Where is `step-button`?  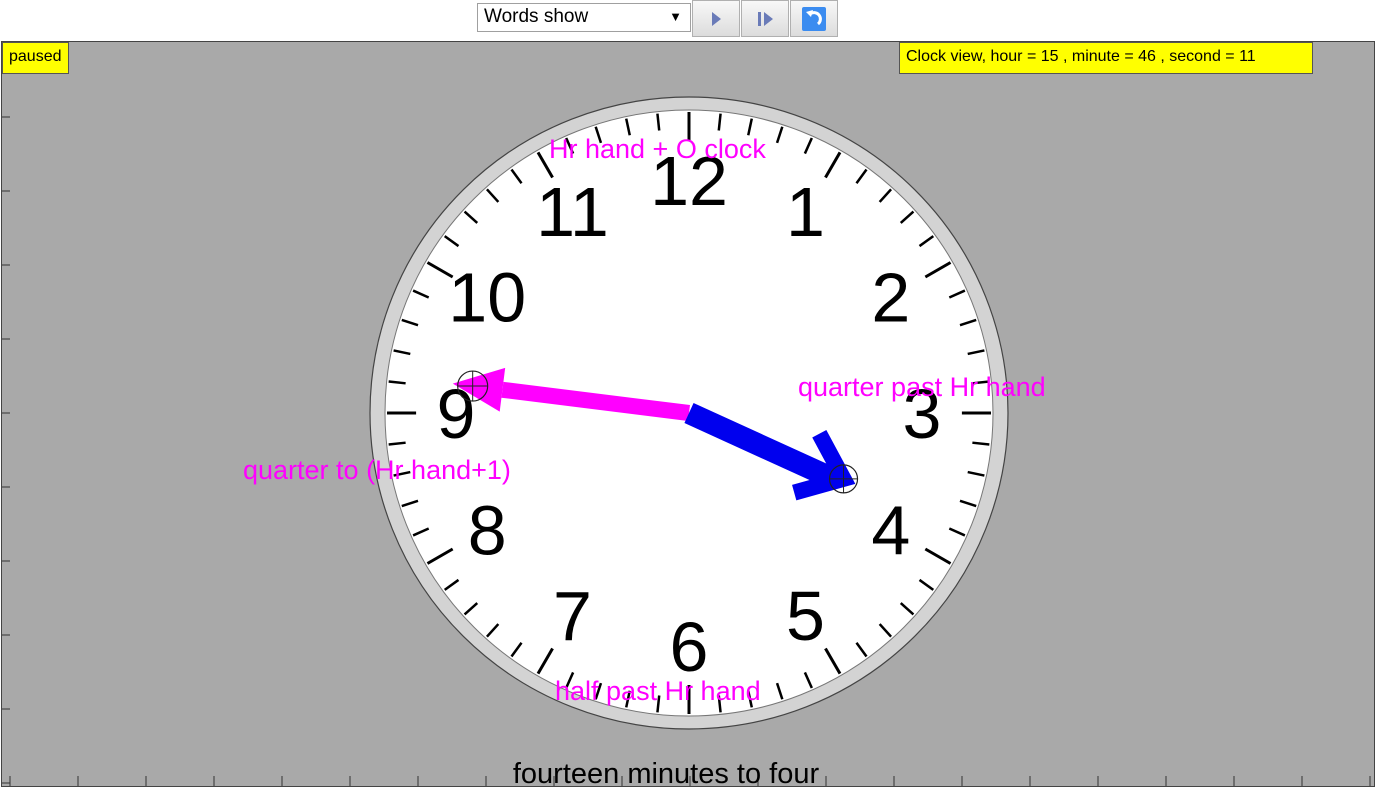 step-button is located at coordinates (765, 18).